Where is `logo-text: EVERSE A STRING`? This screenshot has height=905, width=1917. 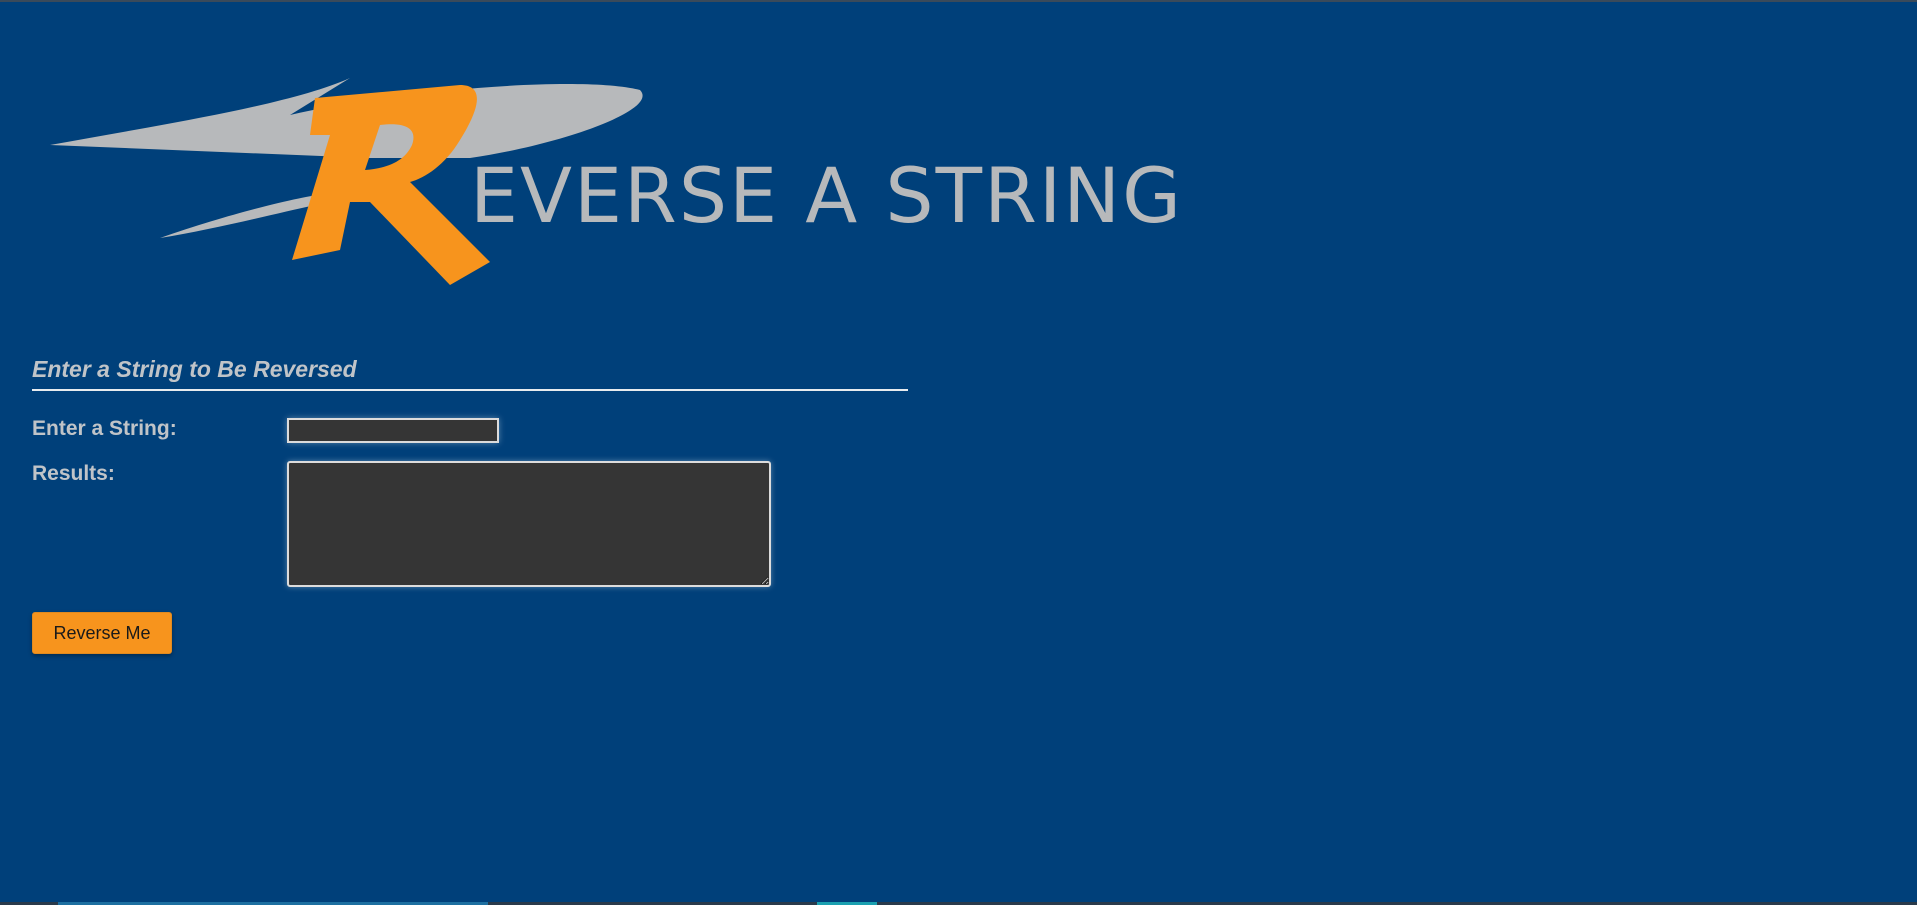 logo-text: EVERSE A STRING is located at coordinates (826, 195).